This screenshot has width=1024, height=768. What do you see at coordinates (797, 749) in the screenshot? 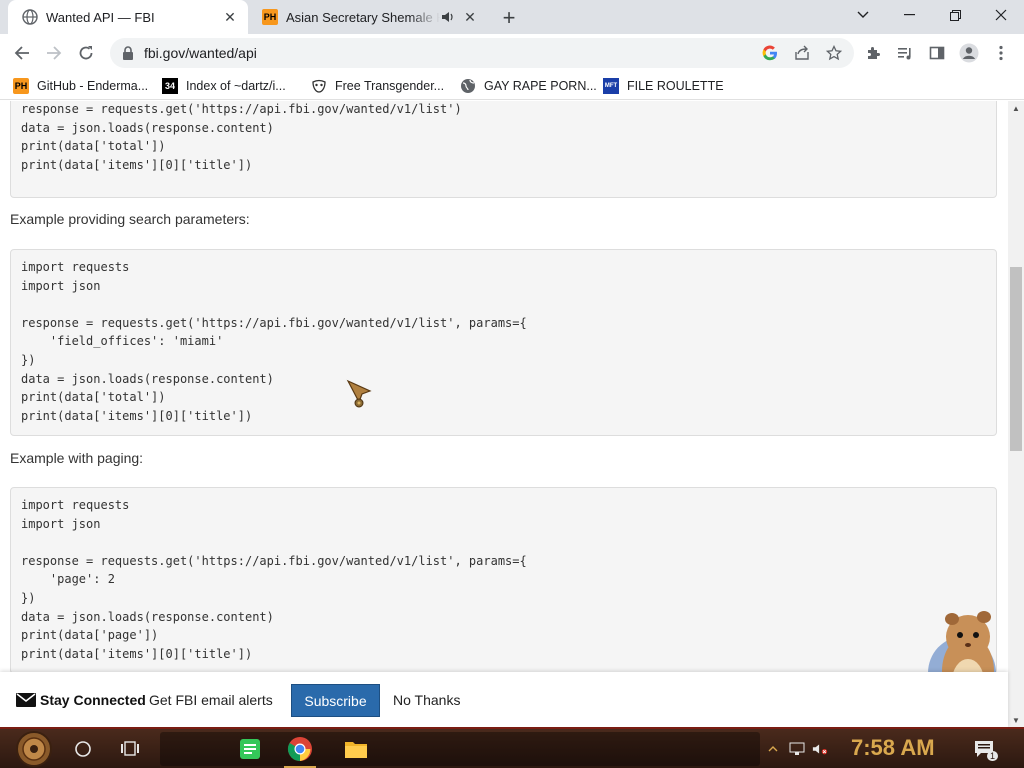
I see `network-icon` at bounding box center [797, 749].